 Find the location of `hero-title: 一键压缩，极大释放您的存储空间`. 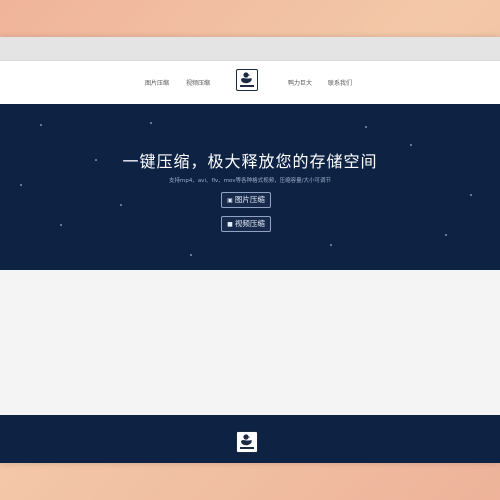

hero-title: 一键压缩，极大释放您的存储空间 is located at coordinates (250, 161).